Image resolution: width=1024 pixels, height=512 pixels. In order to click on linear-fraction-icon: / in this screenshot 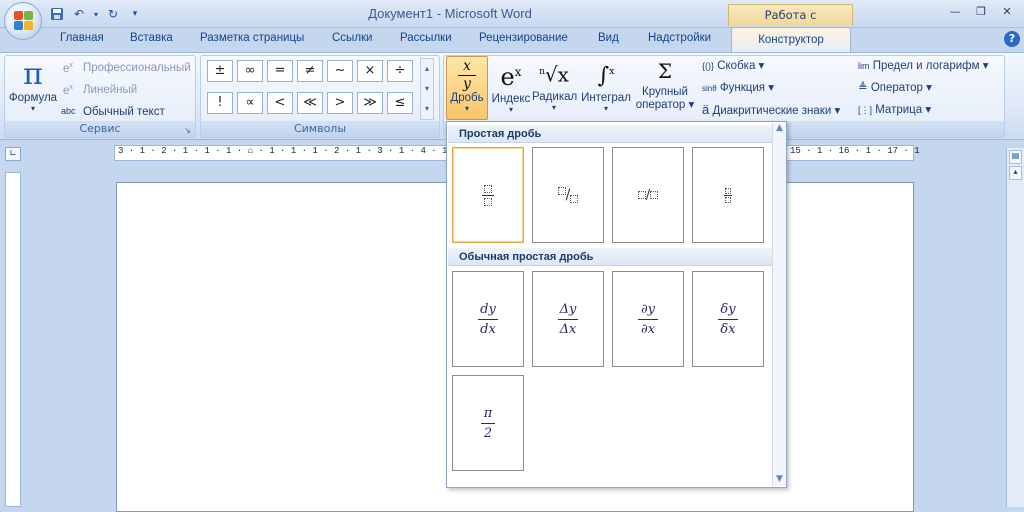, I will do `click(648, 195)`.